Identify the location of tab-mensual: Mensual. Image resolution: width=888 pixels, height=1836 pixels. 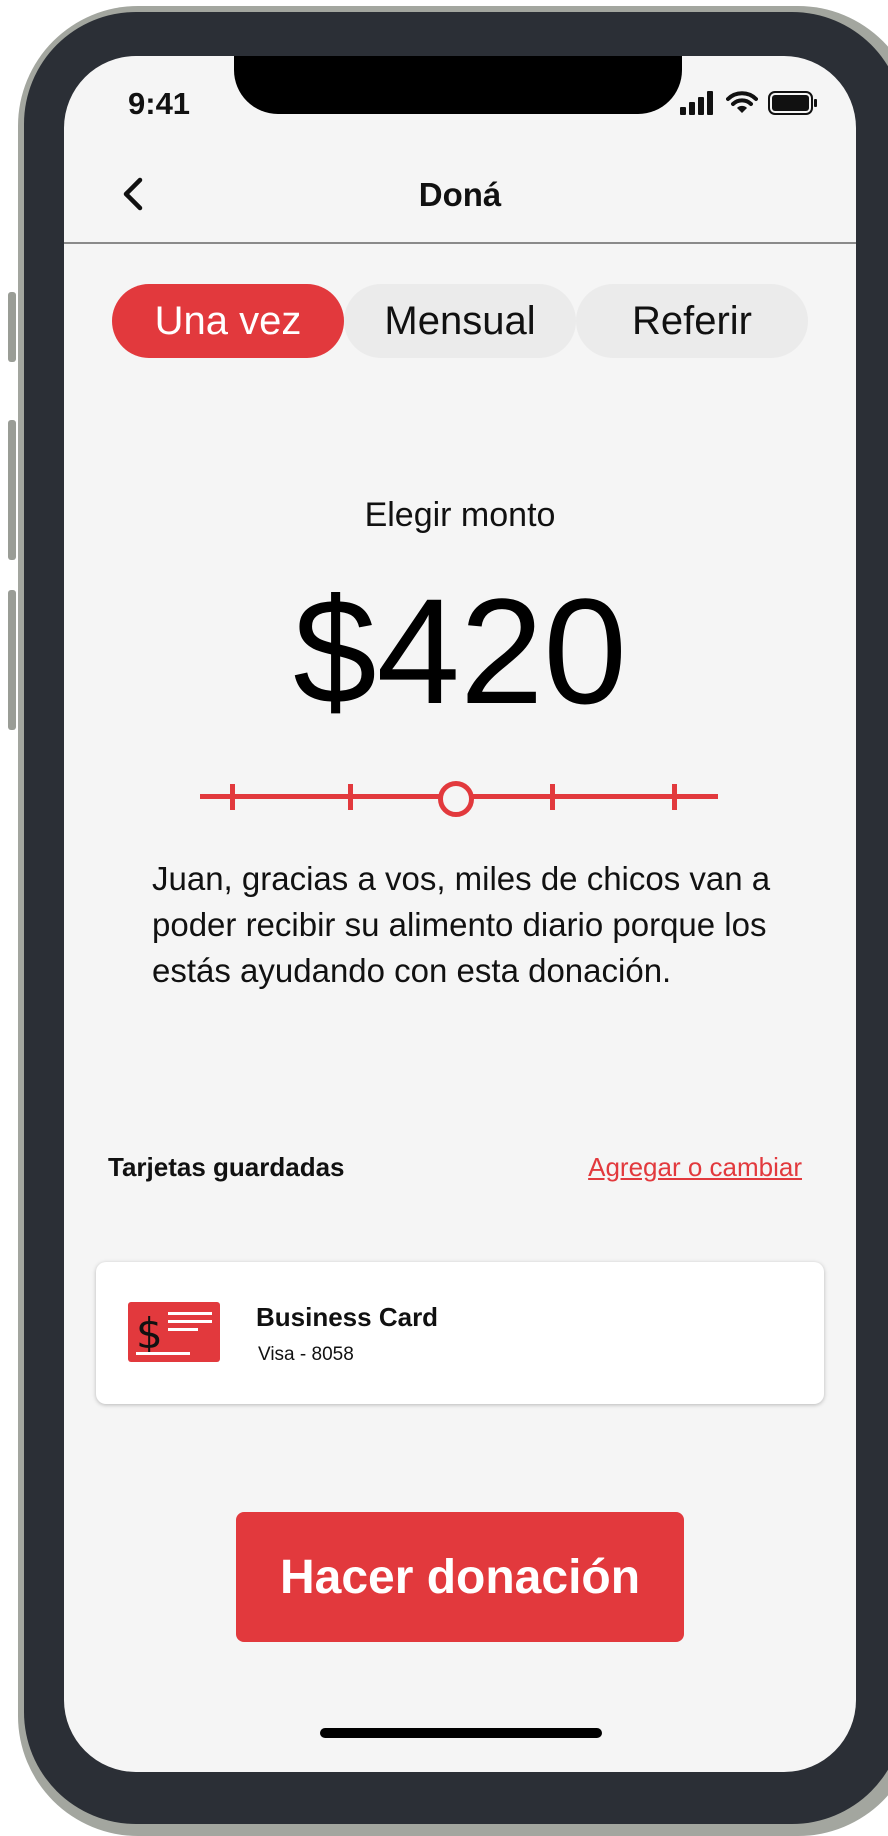
(460, 321).